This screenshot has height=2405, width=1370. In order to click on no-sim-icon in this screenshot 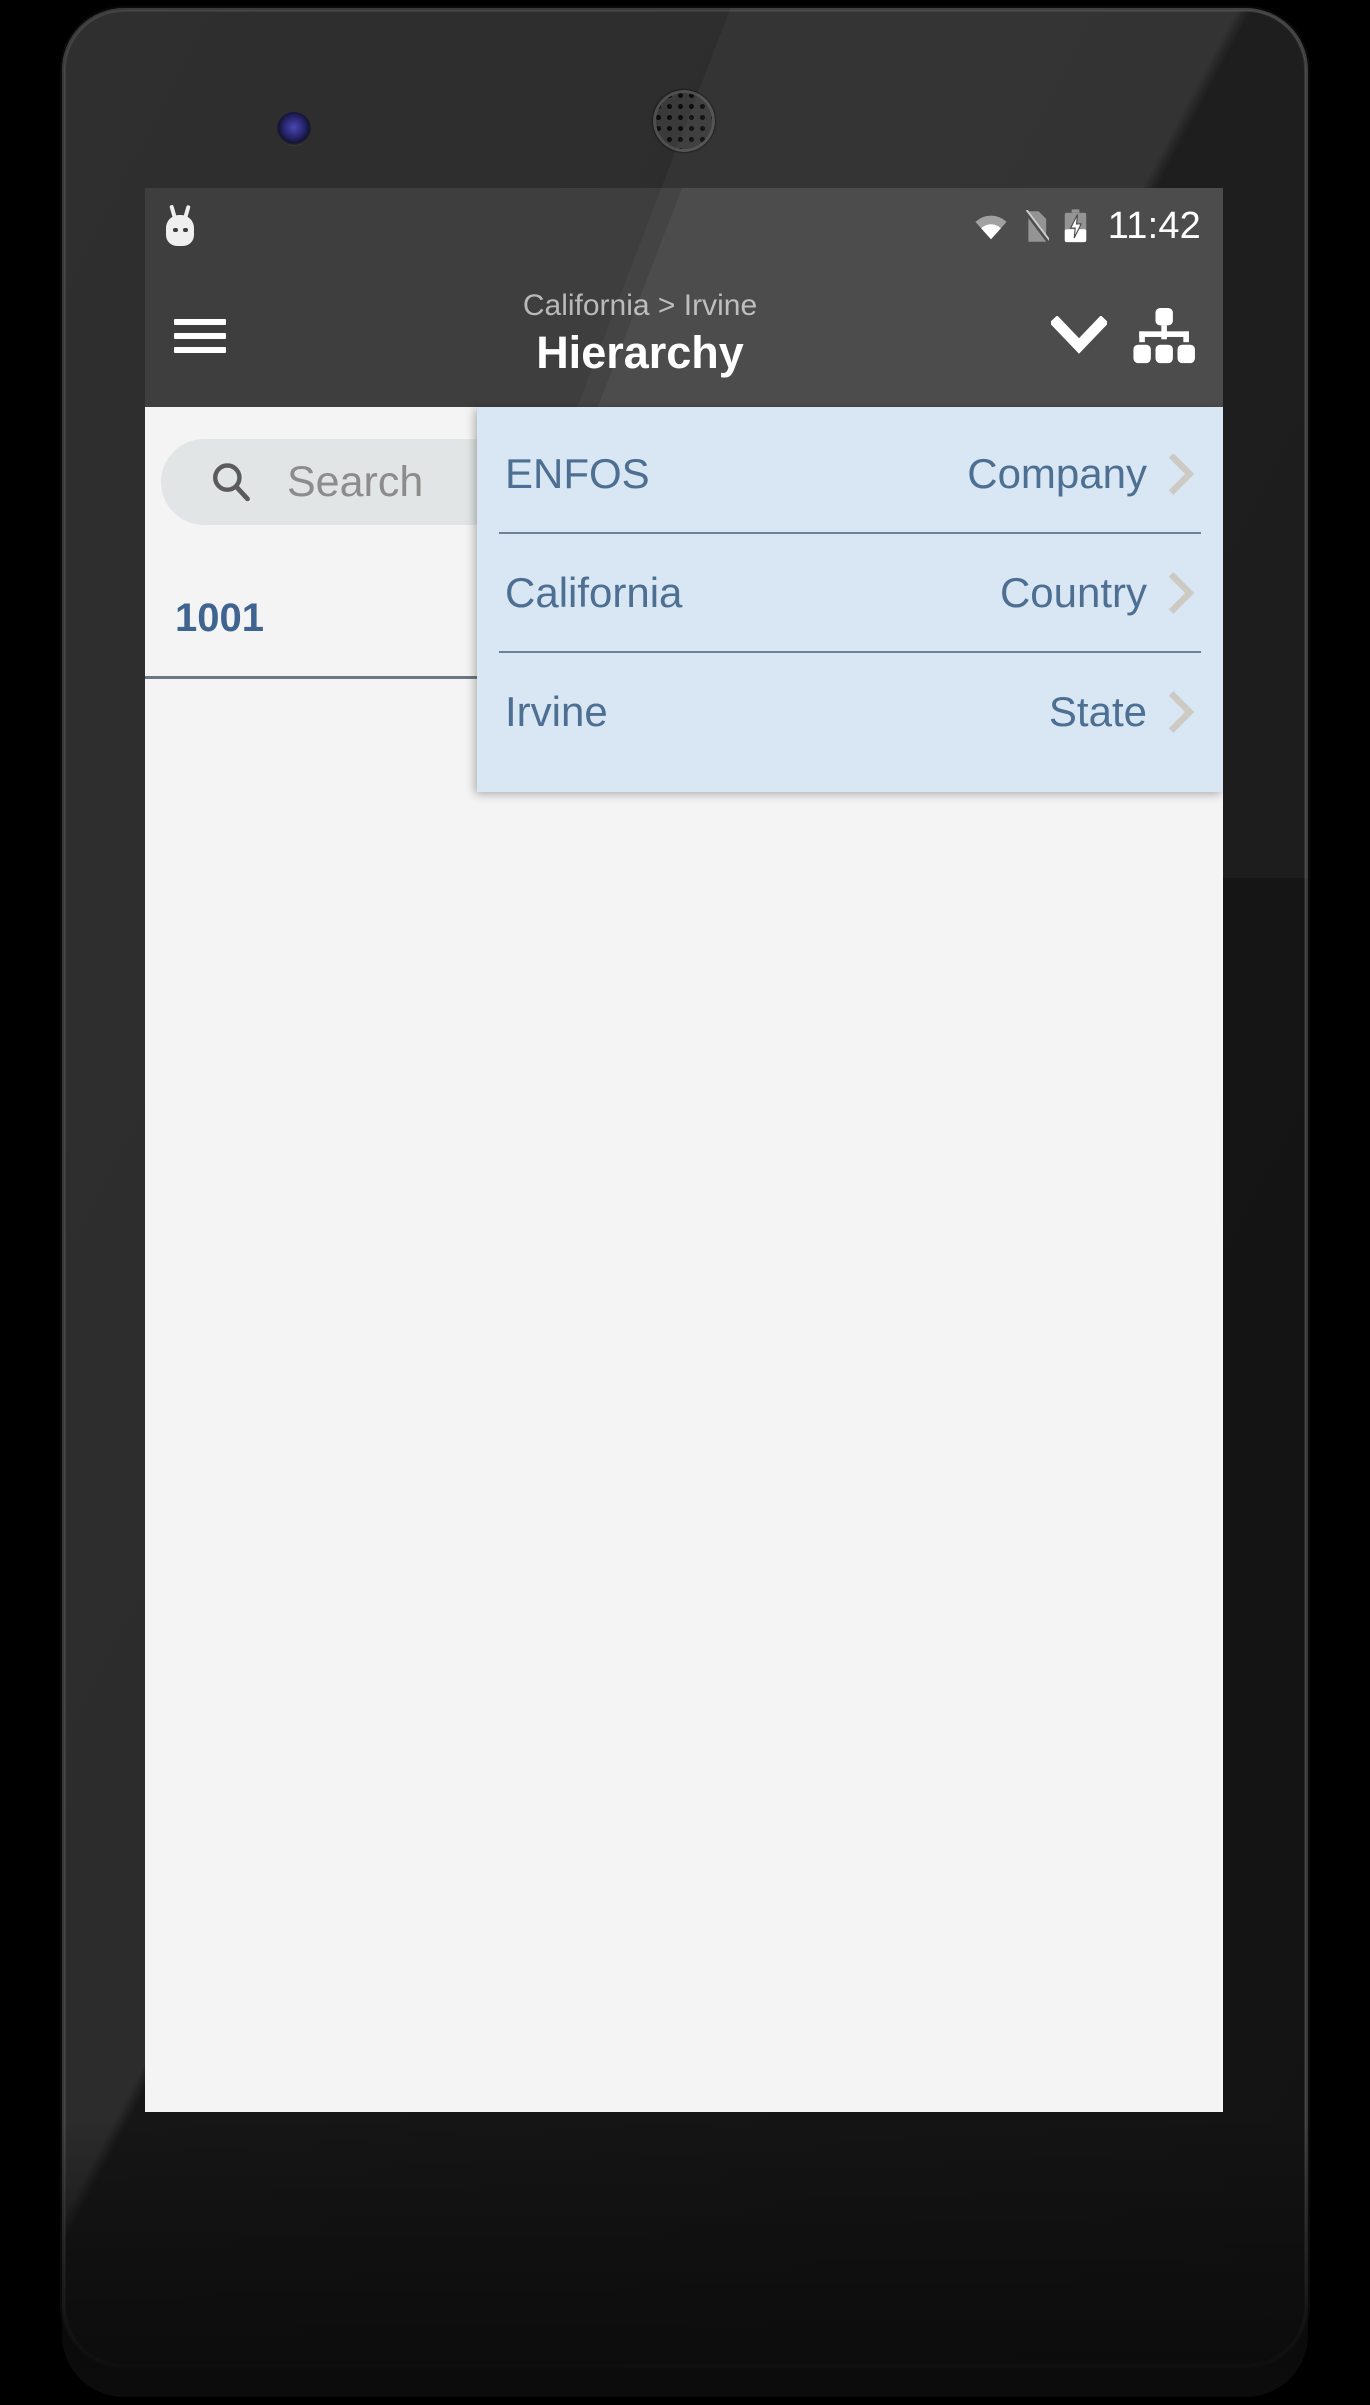, I will do `click(1036, 225)`.